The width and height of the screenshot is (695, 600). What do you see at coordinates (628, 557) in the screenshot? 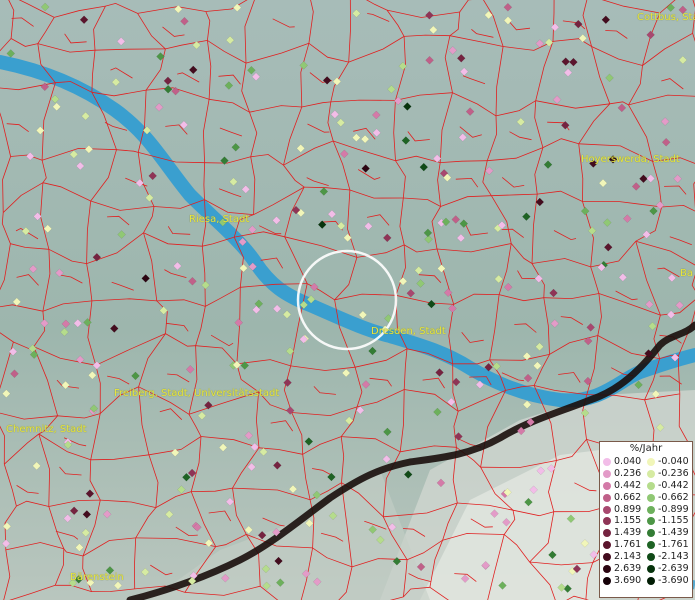
I see `legend-value-positive: 2.143` at bounding box center [628, 557].